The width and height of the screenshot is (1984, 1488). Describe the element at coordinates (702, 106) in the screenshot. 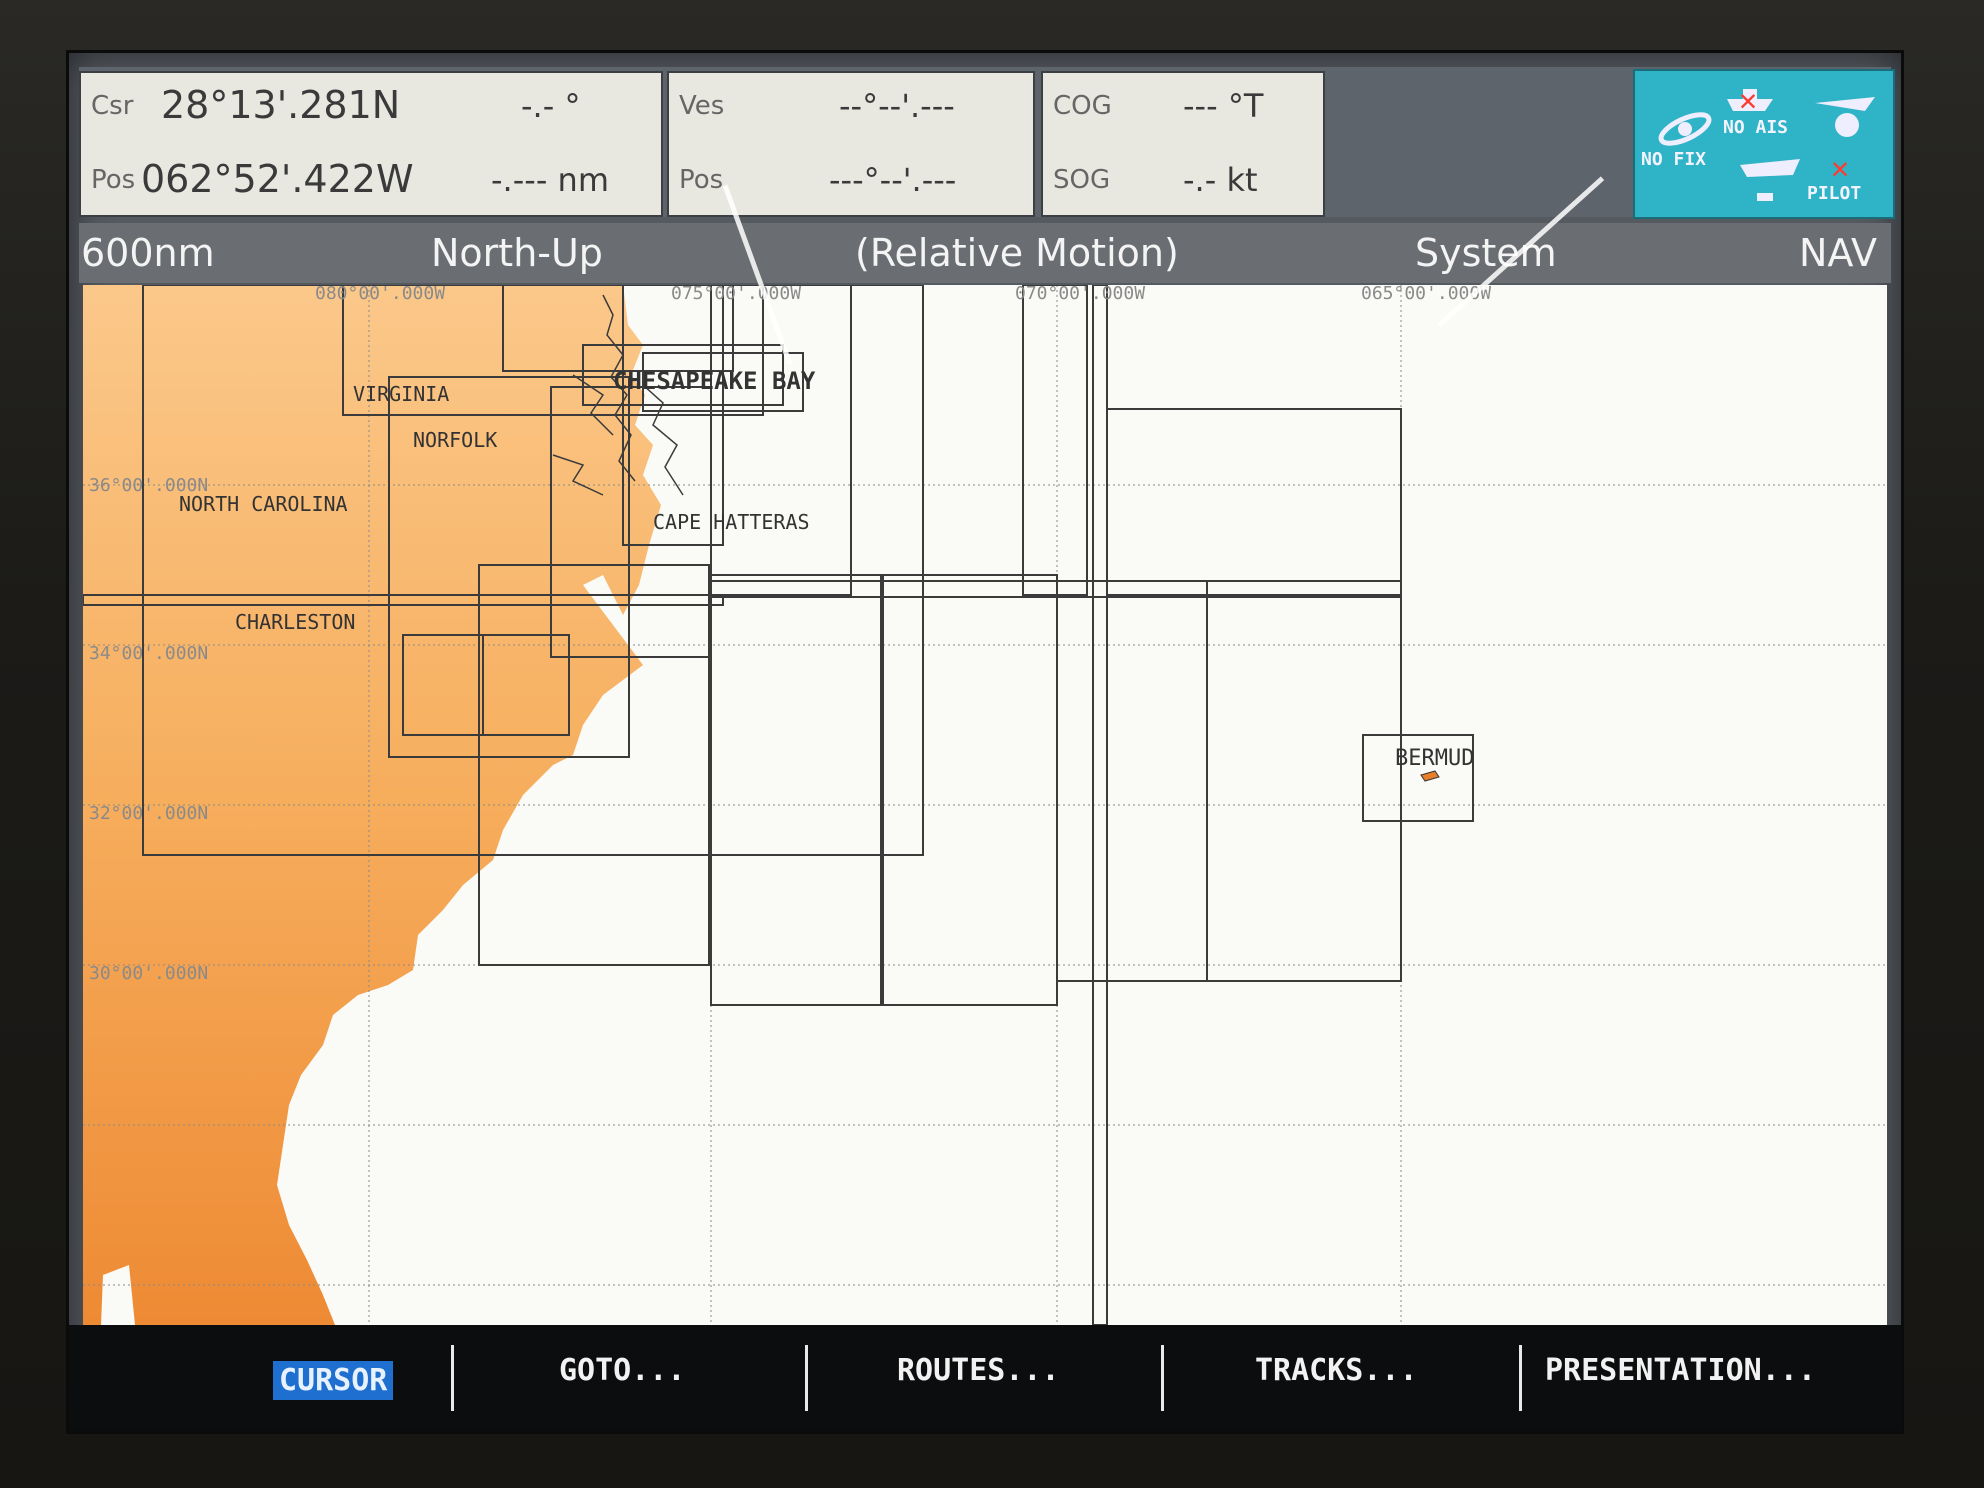

I see `ves-label: Ves` at that location.